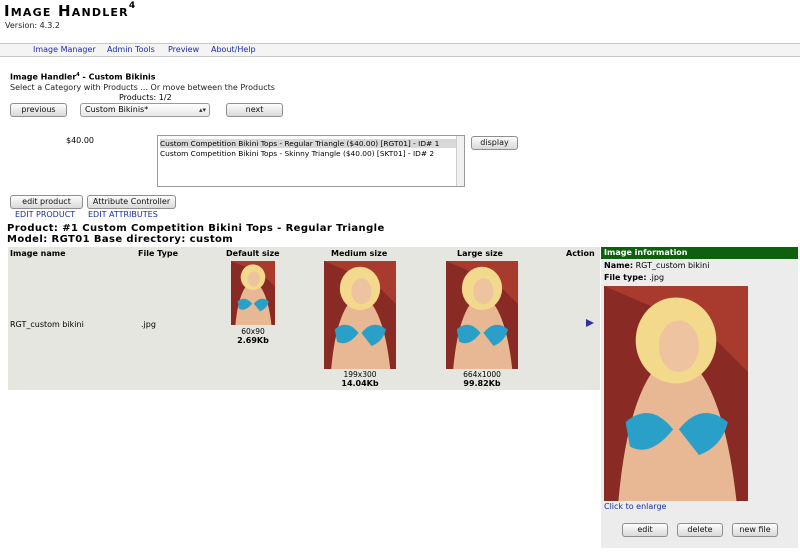 This screenshot has height=554, width=800. I want to click on edit-product-button: edit product, so click(46, 202).